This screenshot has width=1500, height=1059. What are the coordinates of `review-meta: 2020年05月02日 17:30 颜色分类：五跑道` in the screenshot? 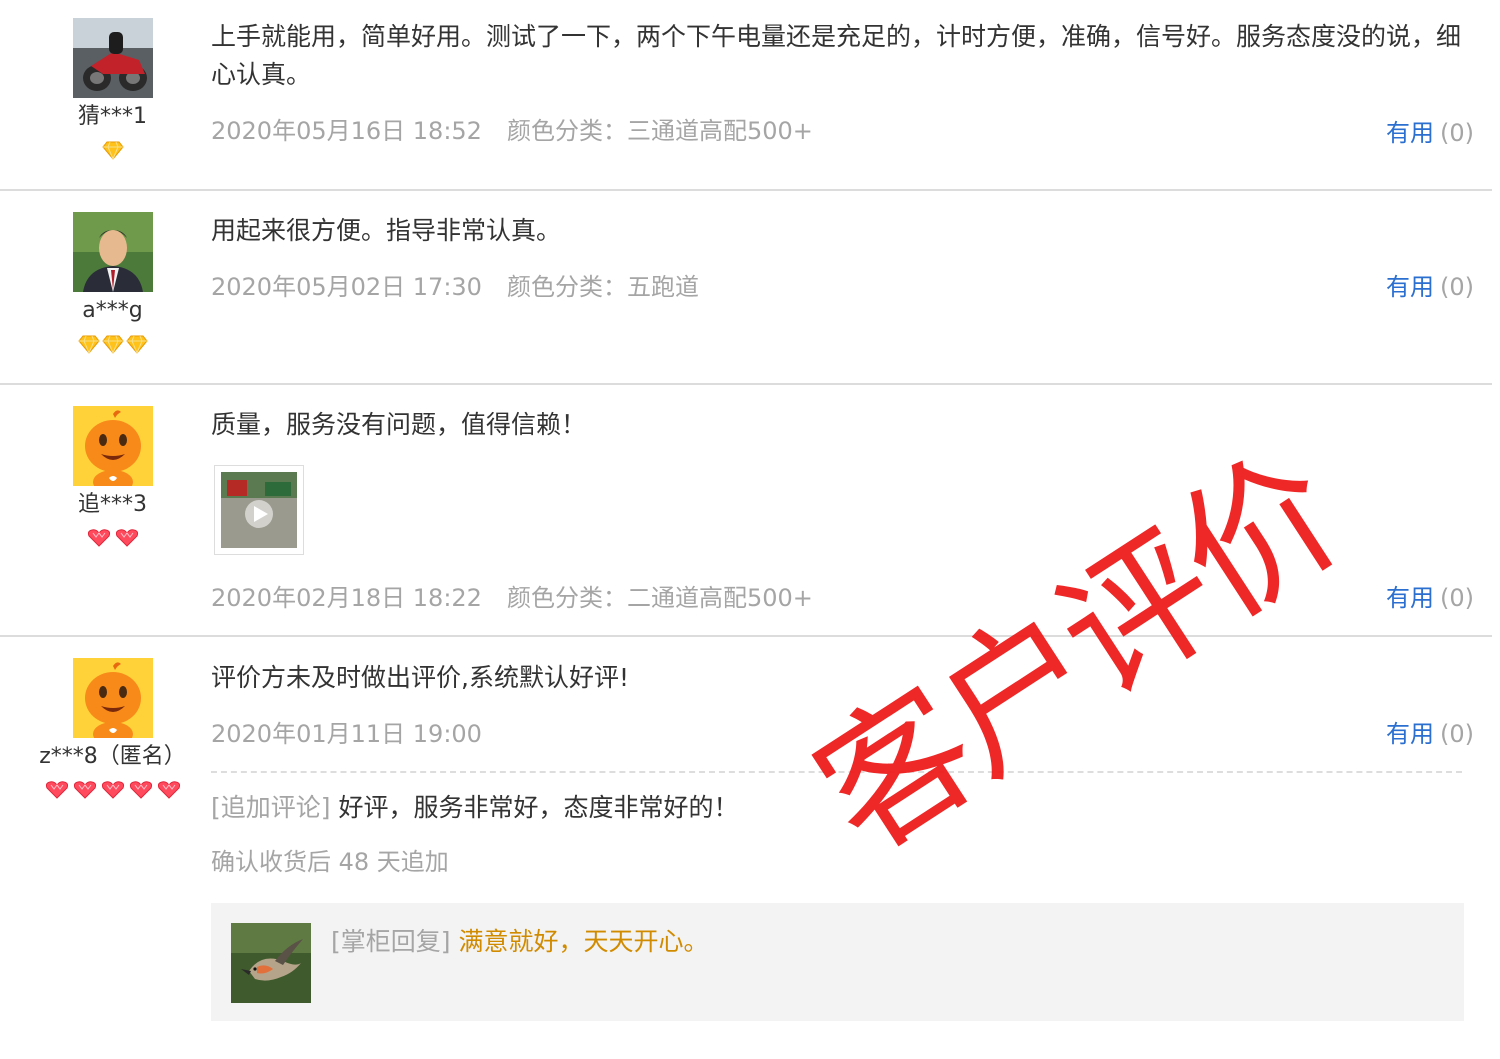 It's located at (841, 287).